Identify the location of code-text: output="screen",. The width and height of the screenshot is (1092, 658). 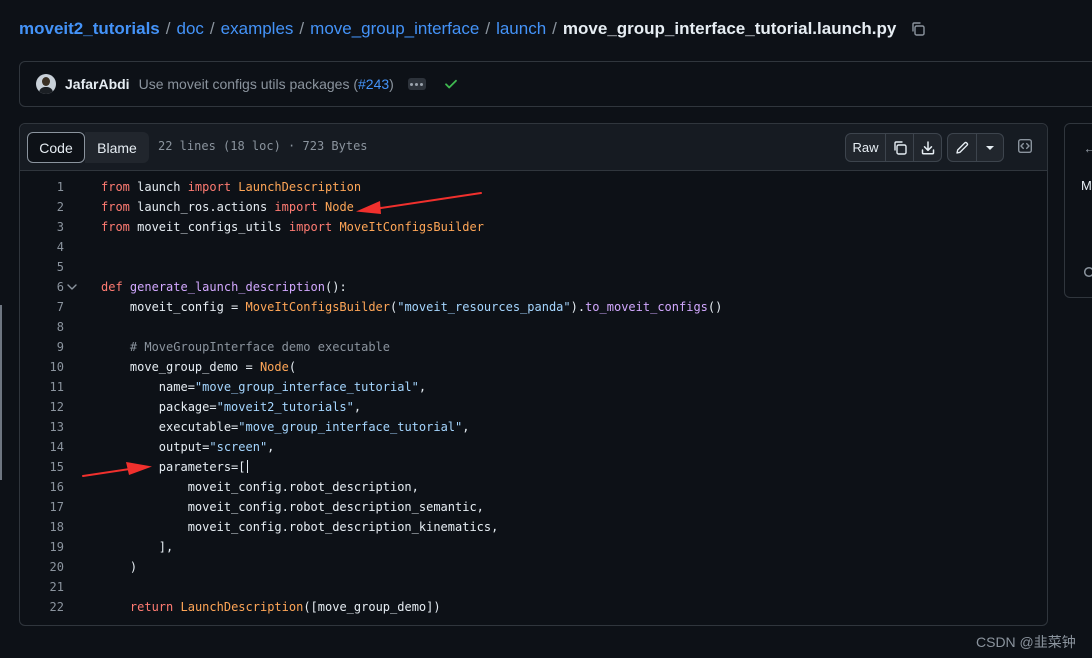
(188, 447).